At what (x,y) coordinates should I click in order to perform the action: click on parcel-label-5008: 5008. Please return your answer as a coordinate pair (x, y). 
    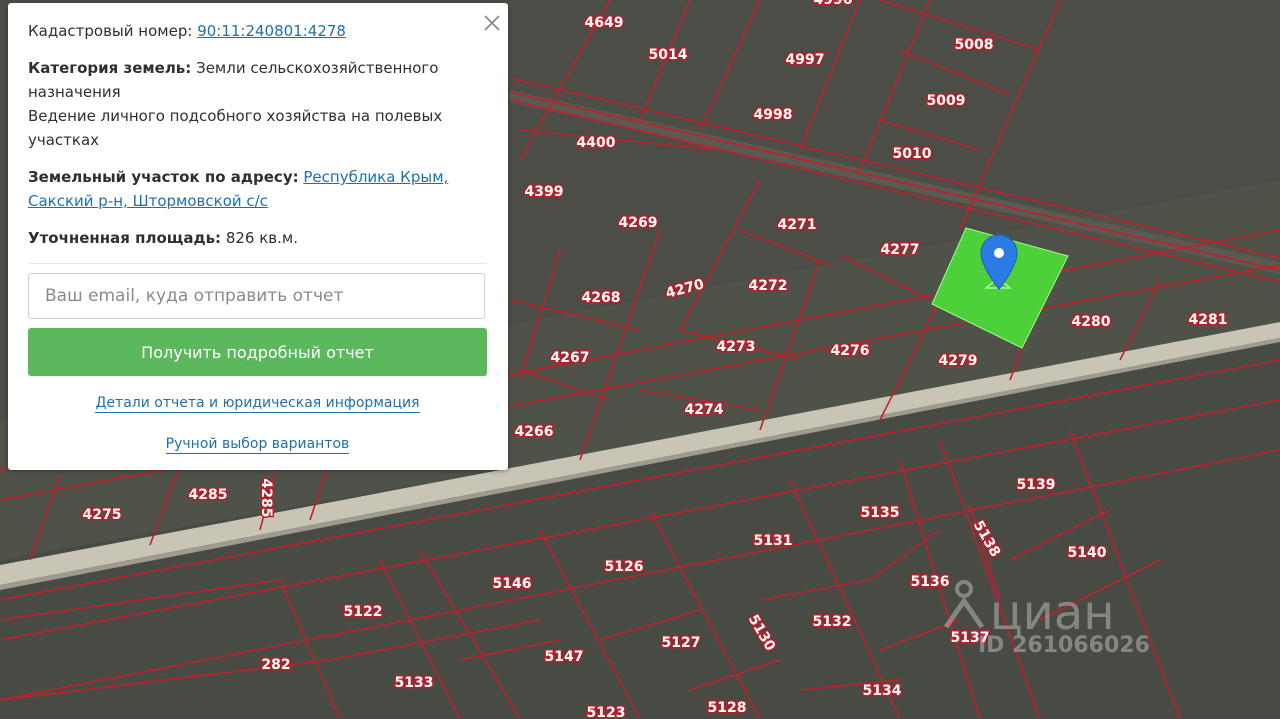
    Looking at the image, I should click on (974, 45).